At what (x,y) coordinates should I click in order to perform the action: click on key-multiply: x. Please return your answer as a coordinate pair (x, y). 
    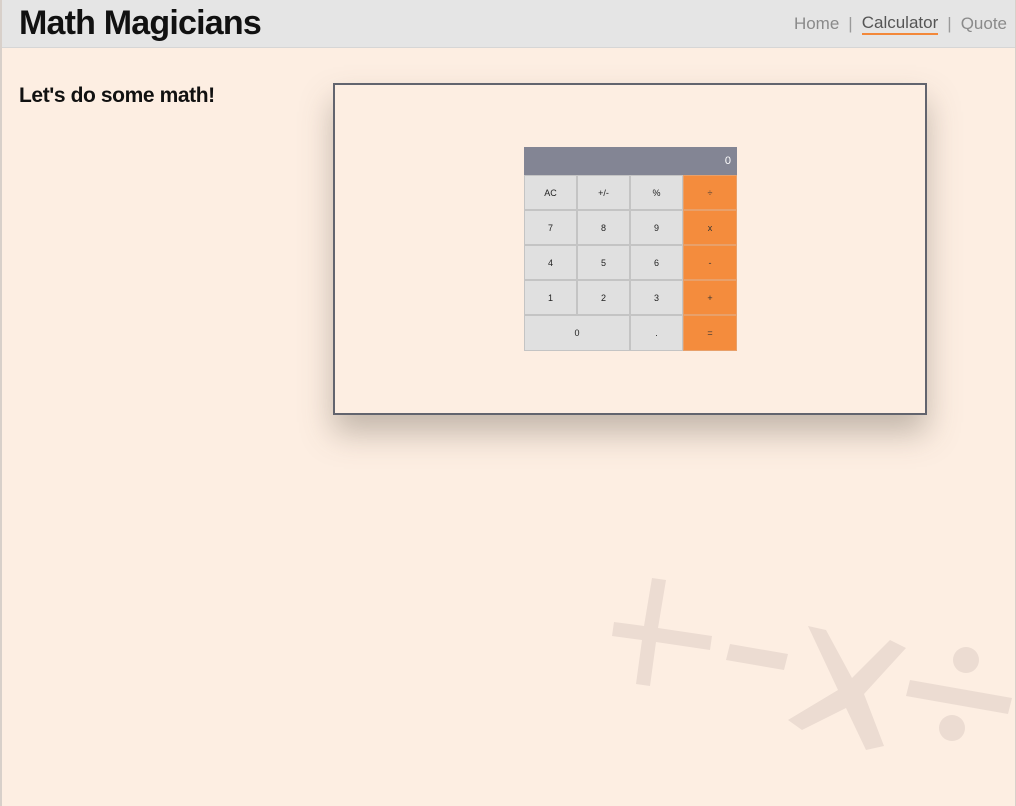
    Looking at the image, I should click on (710, 227).